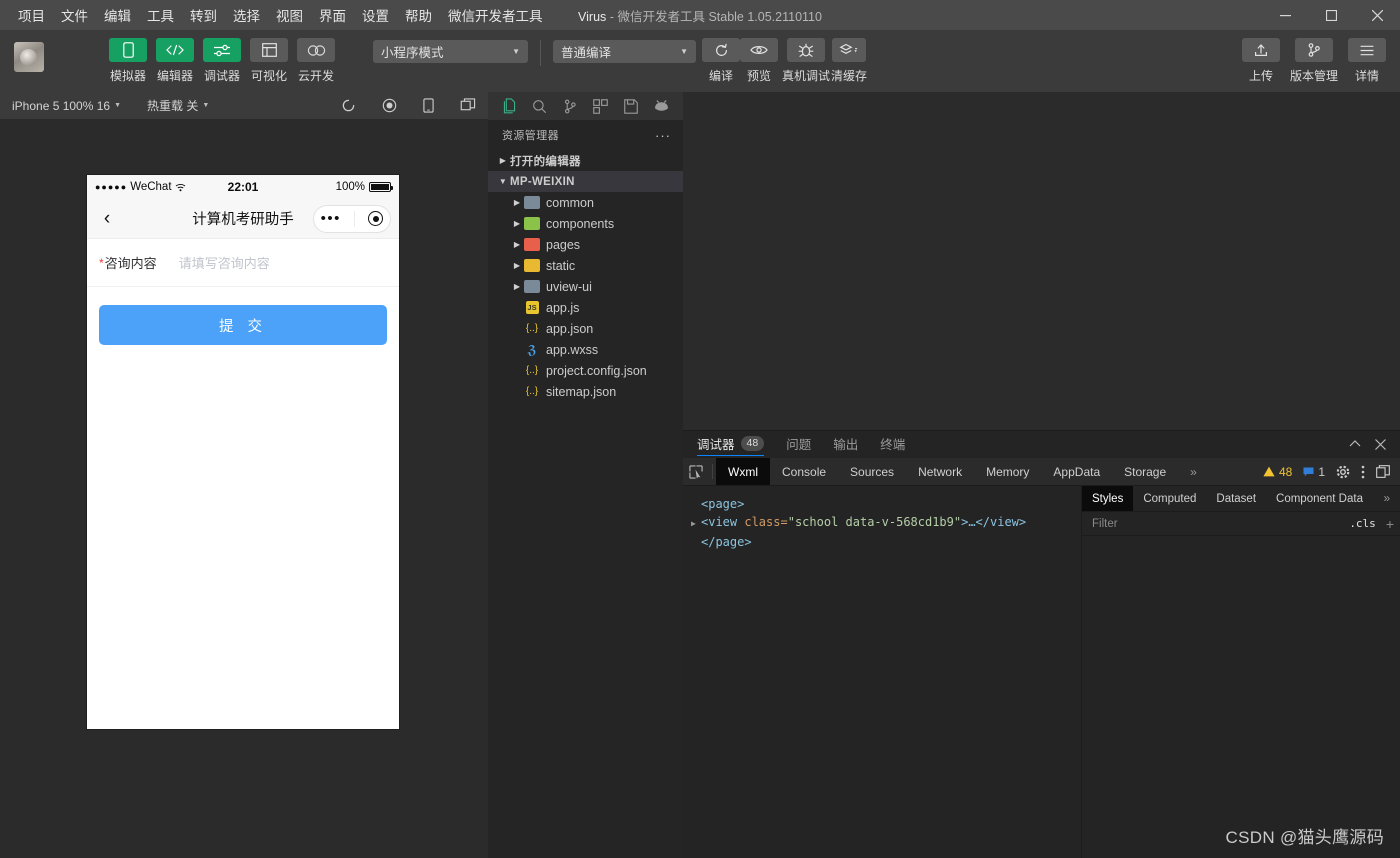  Describe the element at coordinates (128, 61) in the screenshot. I see `simulator-toggle-button: 模拟器` at that location.